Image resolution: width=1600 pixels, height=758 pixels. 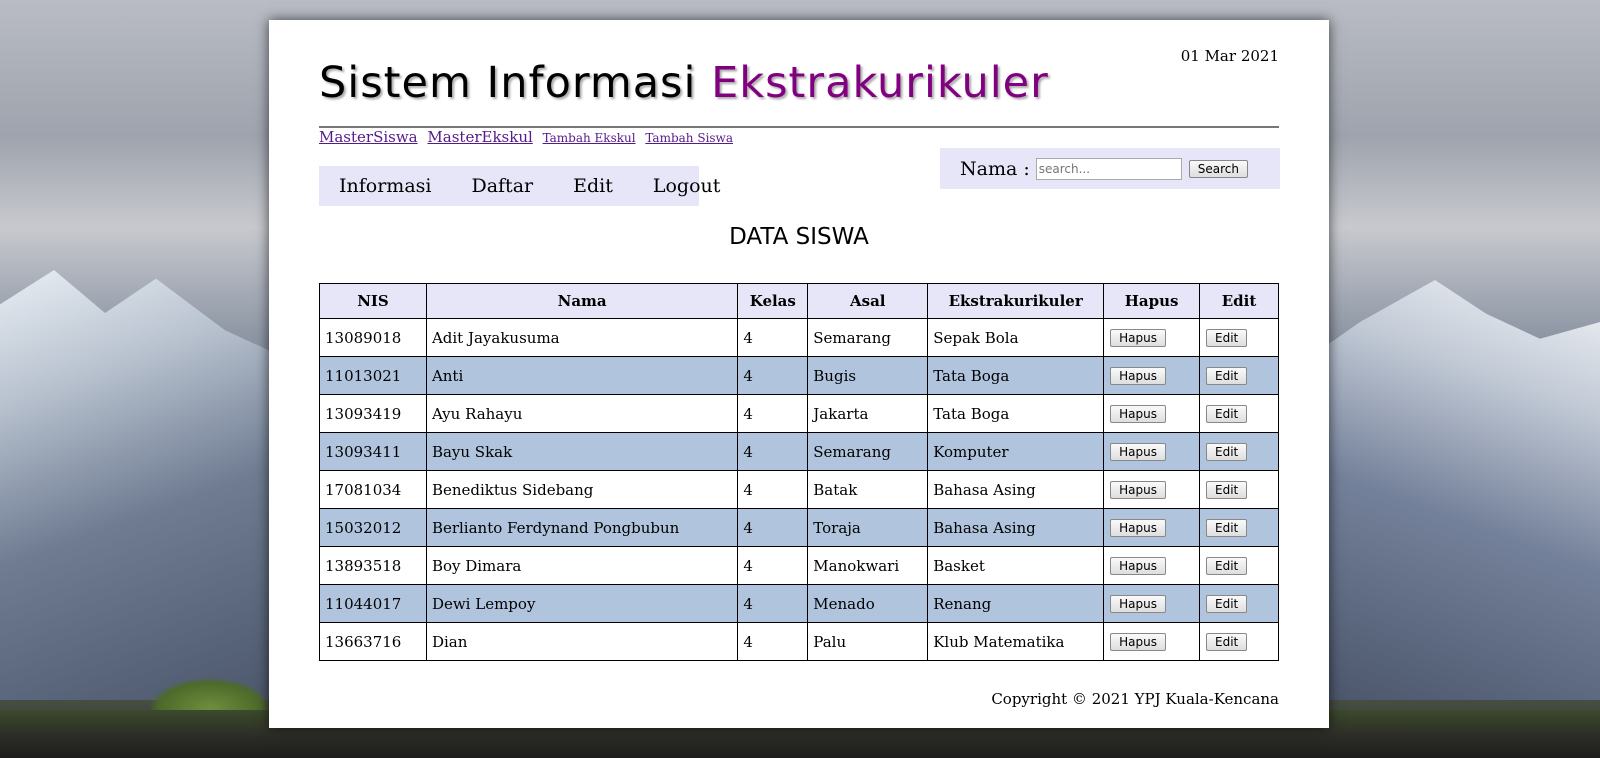 I want to click on cell-nama: Berlianto Ferdynand Pongbubun, so click(x=582, y=527).